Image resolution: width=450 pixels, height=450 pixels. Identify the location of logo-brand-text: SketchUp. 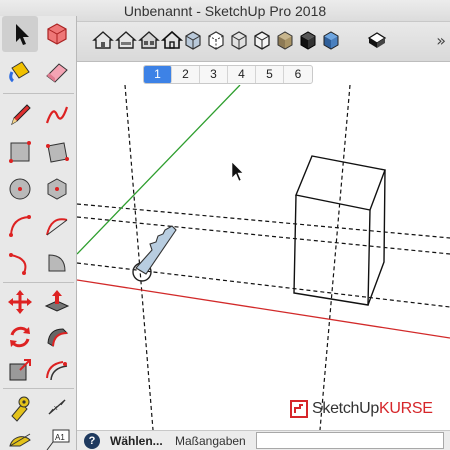
(345, 408).